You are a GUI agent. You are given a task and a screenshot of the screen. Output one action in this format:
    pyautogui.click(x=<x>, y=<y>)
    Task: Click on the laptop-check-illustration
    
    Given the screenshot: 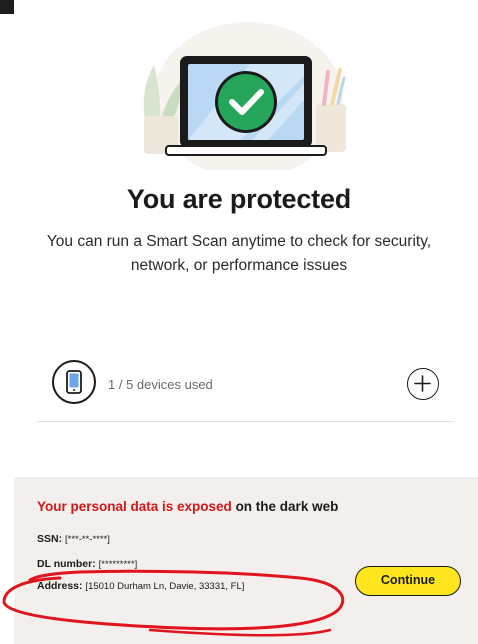 What is the action you would take?
    pyautogui.click(x=244, y=96)
    